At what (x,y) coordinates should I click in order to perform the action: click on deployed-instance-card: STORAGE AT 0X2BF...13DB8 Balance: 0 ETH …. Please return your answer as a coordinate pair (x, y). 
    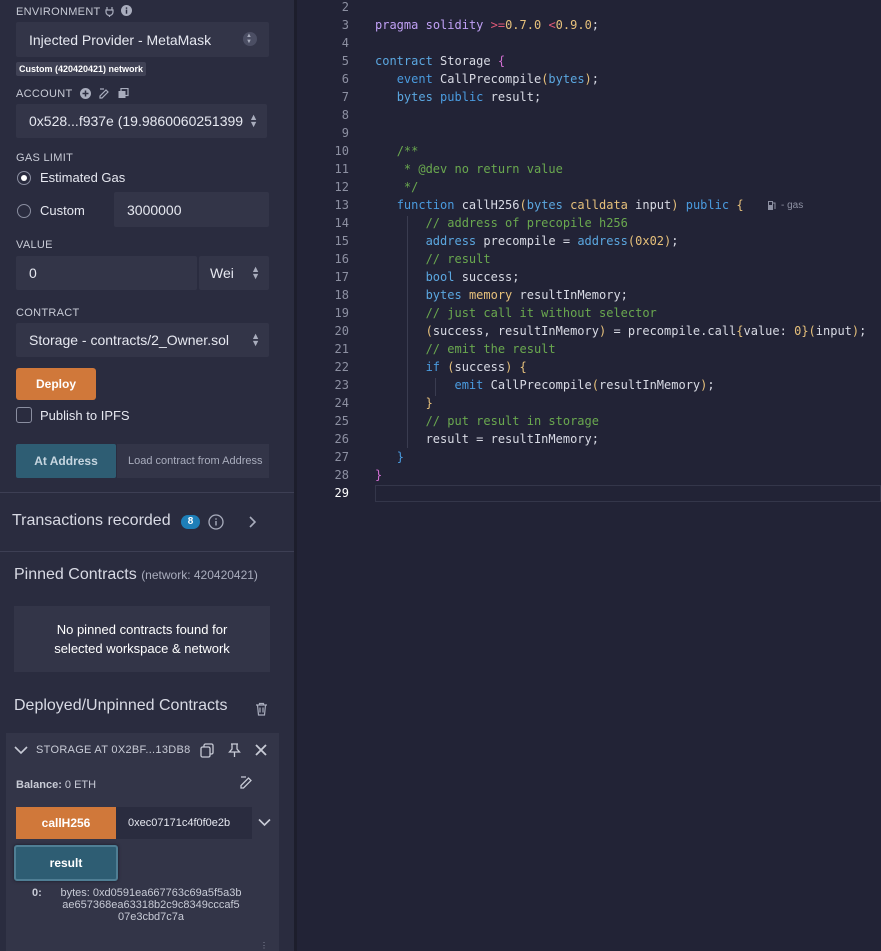
    Looking at the image, I should click on (142, 842).